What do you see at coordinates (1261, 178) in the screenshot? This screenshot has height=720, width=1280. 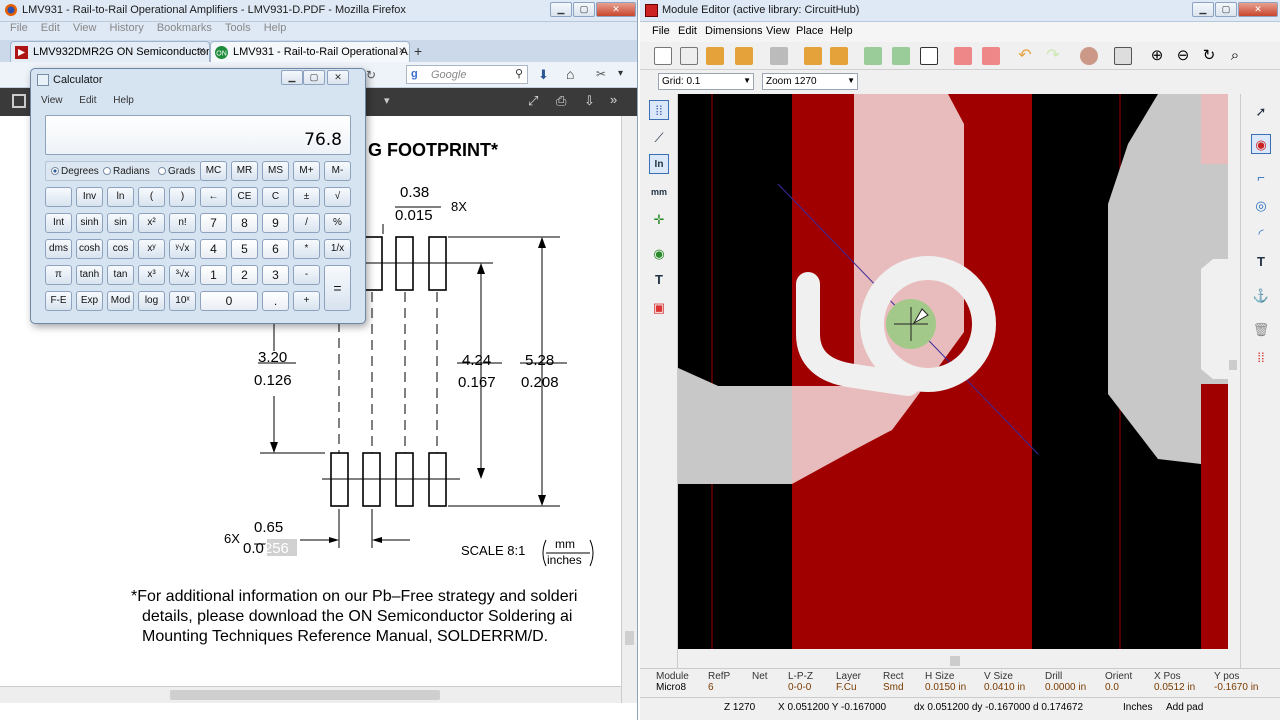 I see `add-line-icon: ⌐` at bounding box center [1261, 178].